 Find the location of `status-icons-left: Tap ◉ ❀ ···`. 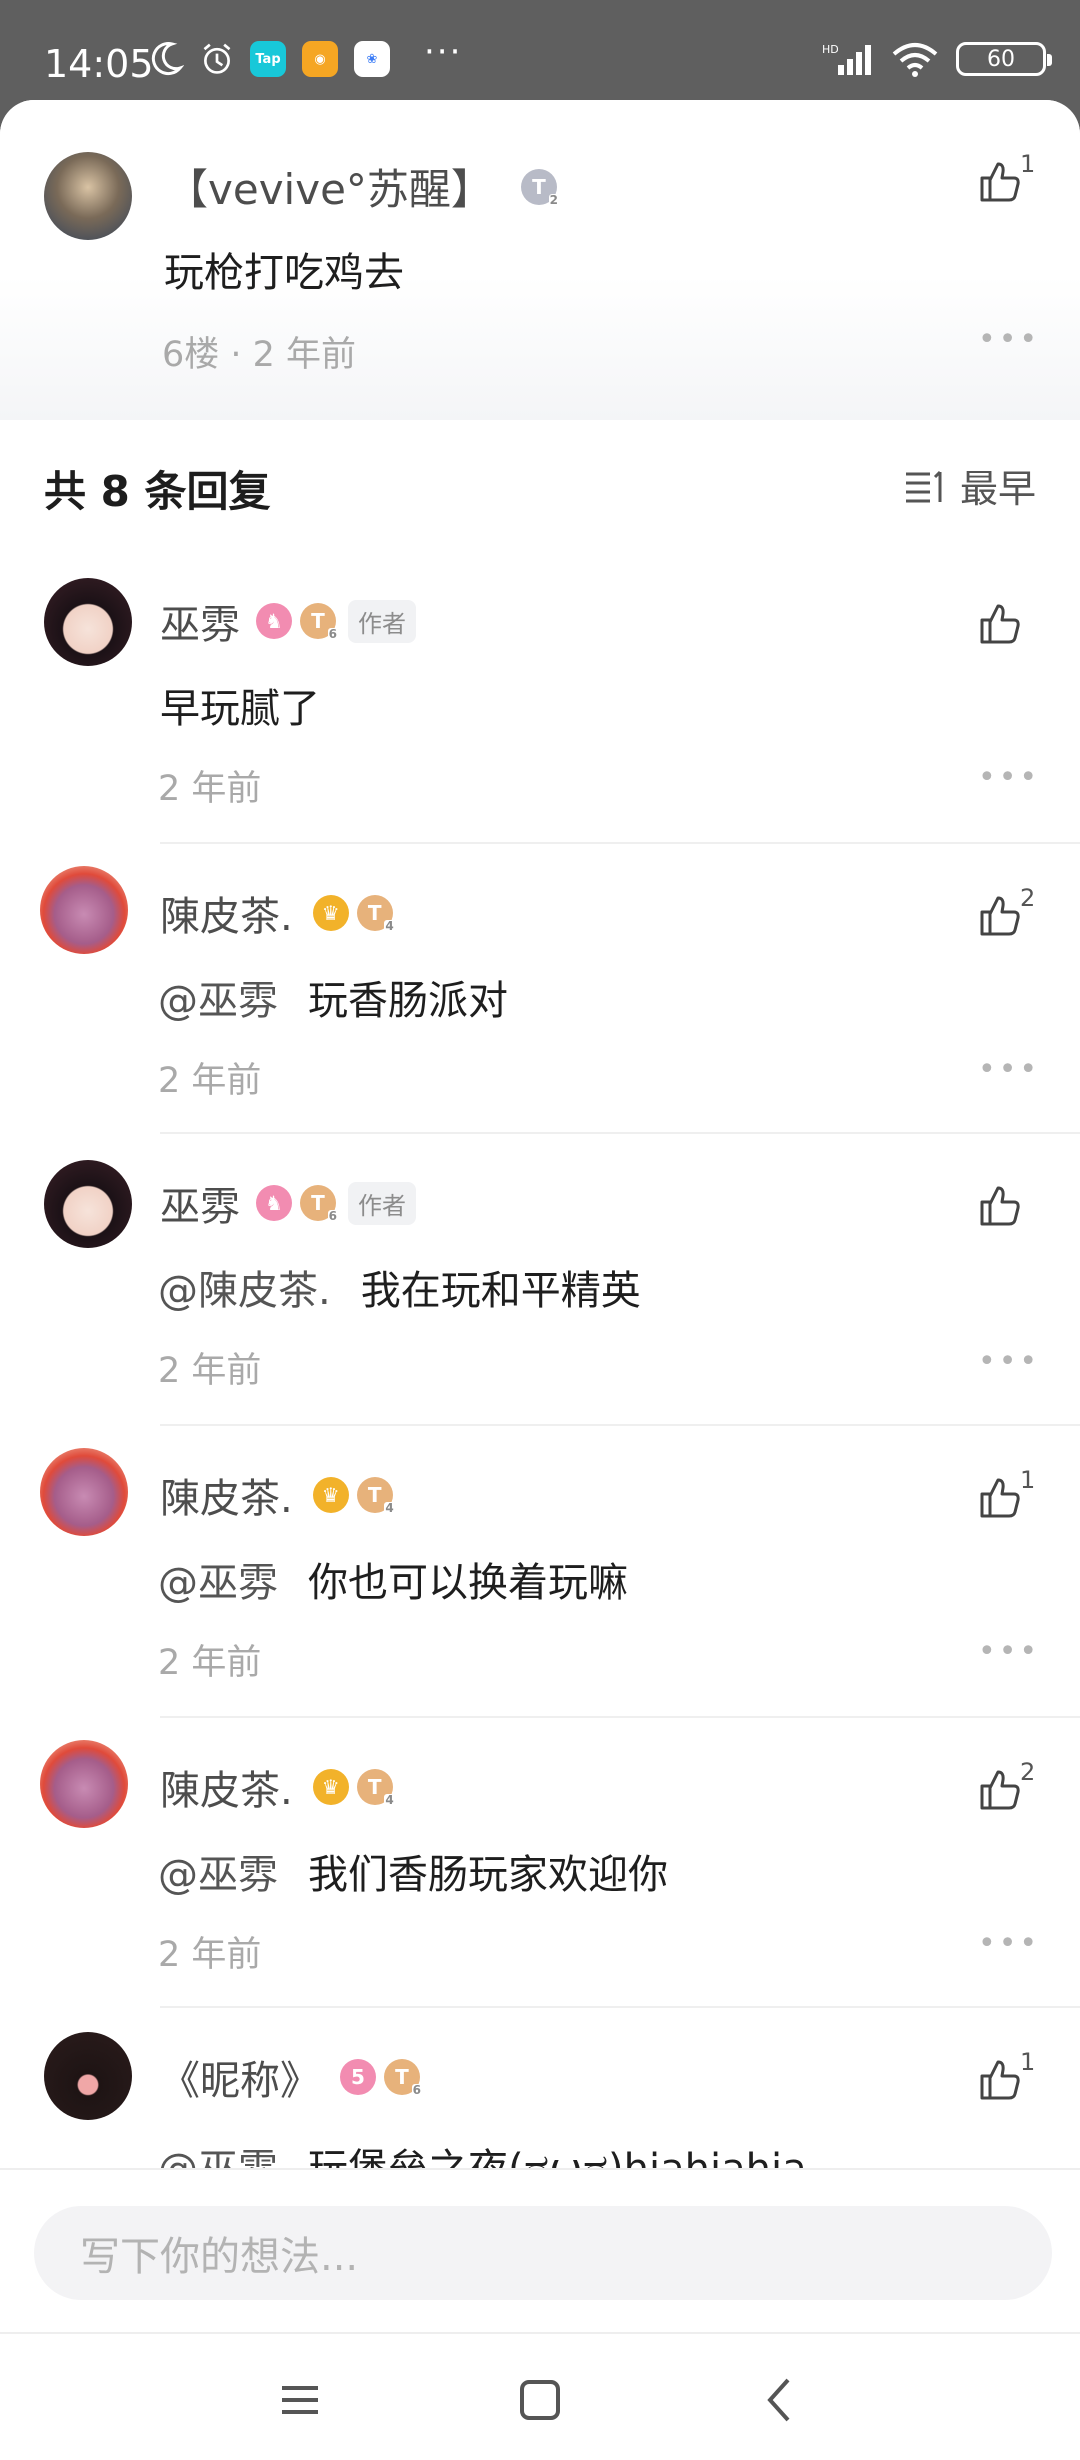

status-icons-left: Tap ◉ ❀ ··· is located at coordinates (306, 55).